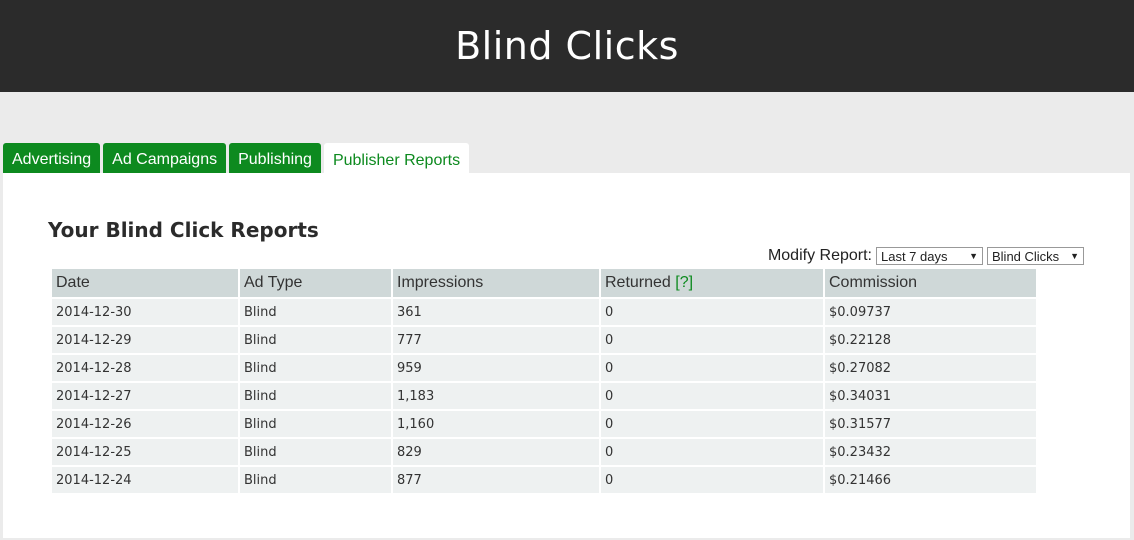 The width and height of the screenshot is (1134, 540). Describe the element at coordinates (52, 160) in the screenshot. I see `tab-advertising: Advertising` at that location.